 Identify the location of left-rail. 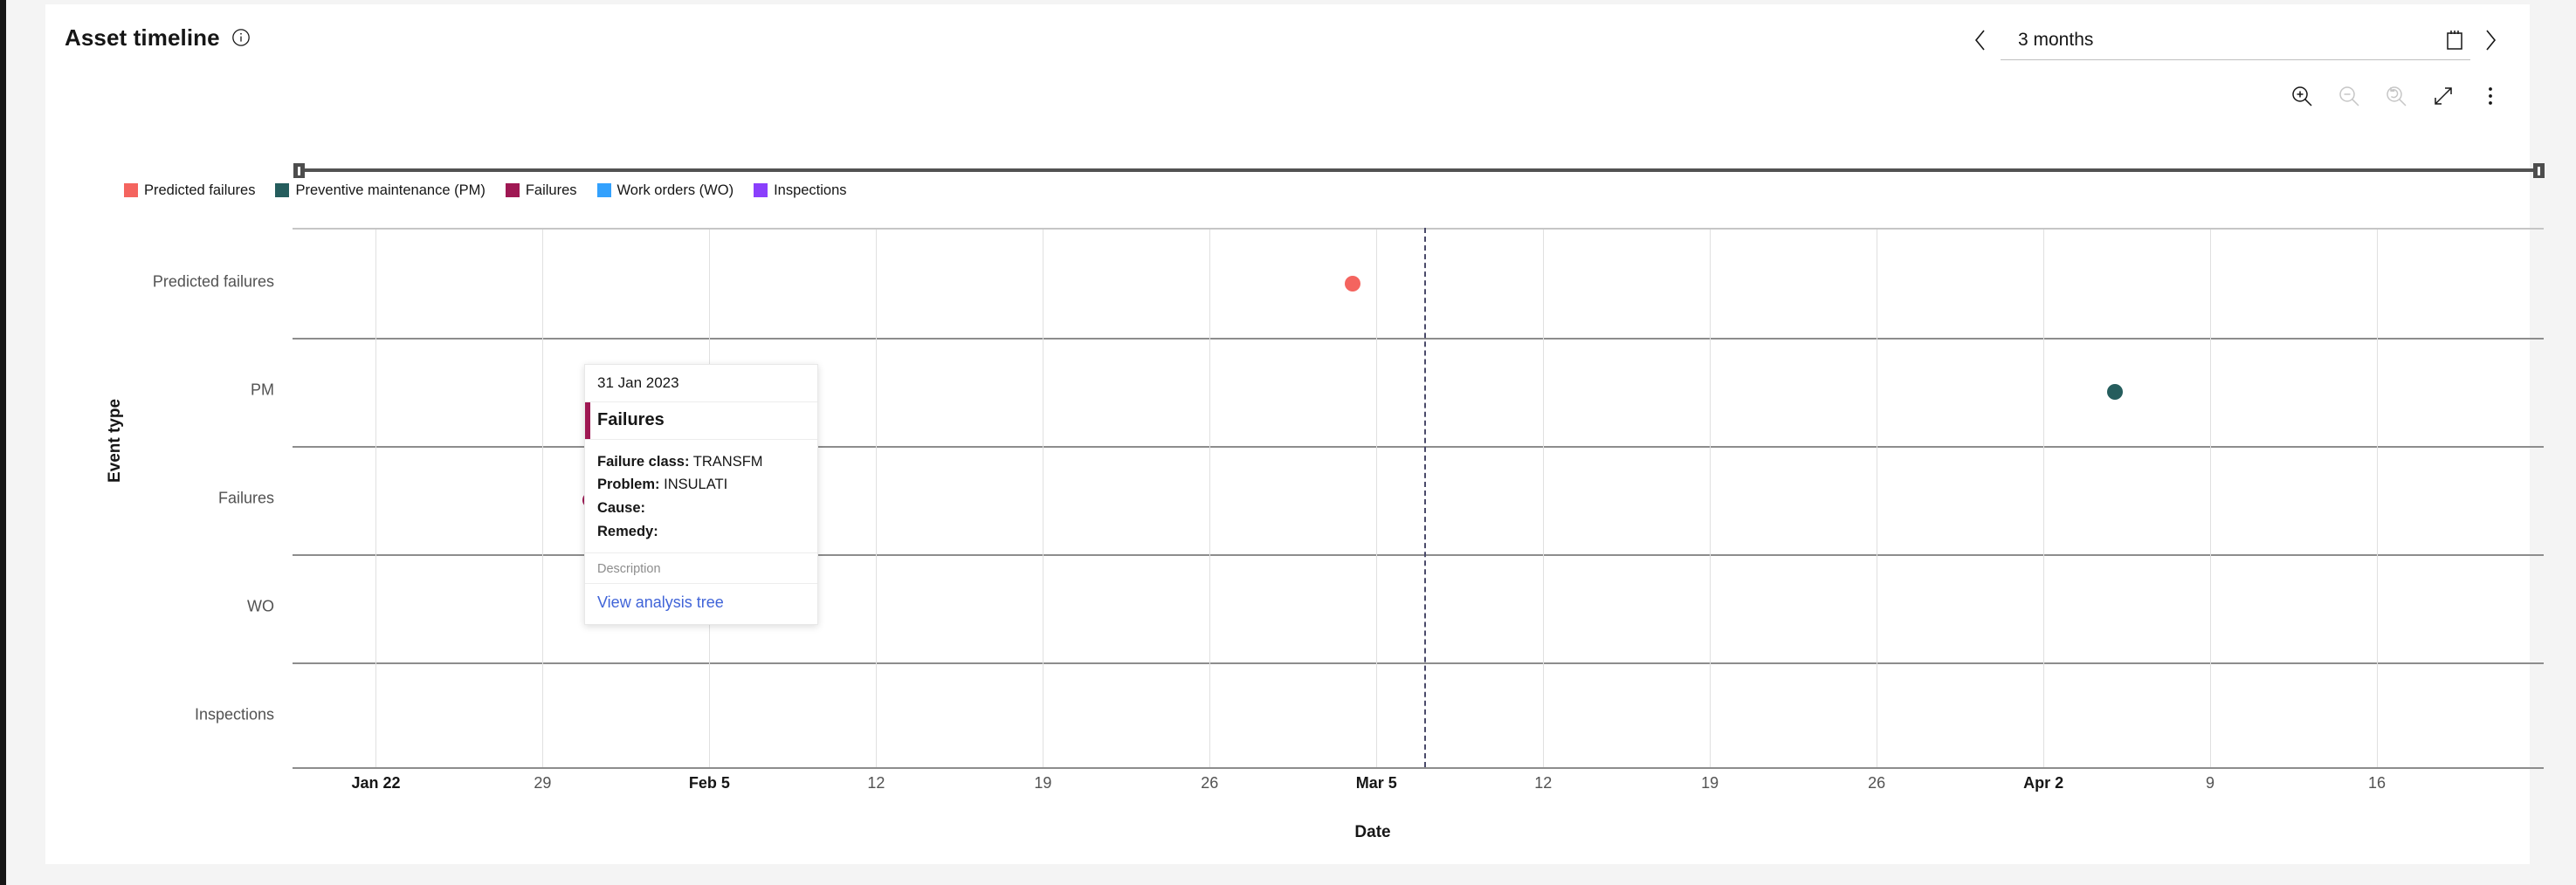
(3, 442).